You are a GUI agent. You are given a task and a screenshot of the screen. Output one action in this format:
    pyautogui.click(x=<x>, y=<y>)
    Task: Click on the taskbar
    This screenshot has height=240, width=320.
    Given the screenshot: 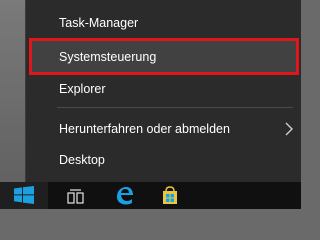 What is the action you would take?
    pyautogui.click(x=150, y=195)
    